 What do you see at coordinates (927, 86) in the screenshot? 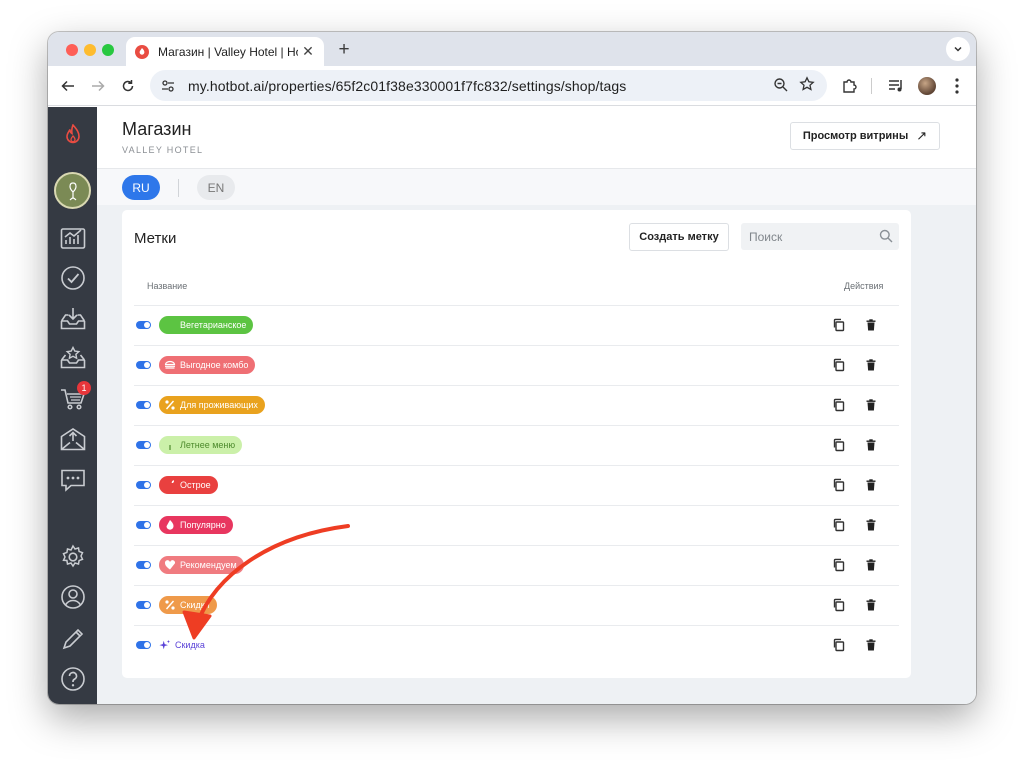
I see `profile-avatar` at bounding box center [927, 86].